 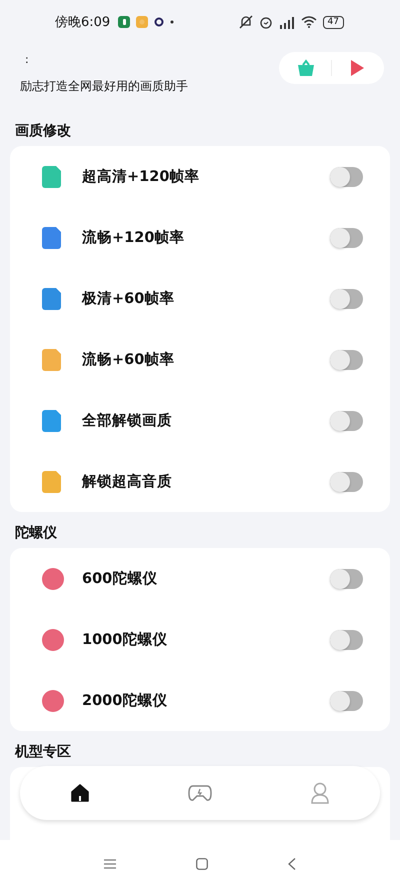 I want to click on option-label: 2000陀螺仪, so click(x=125, y=701).